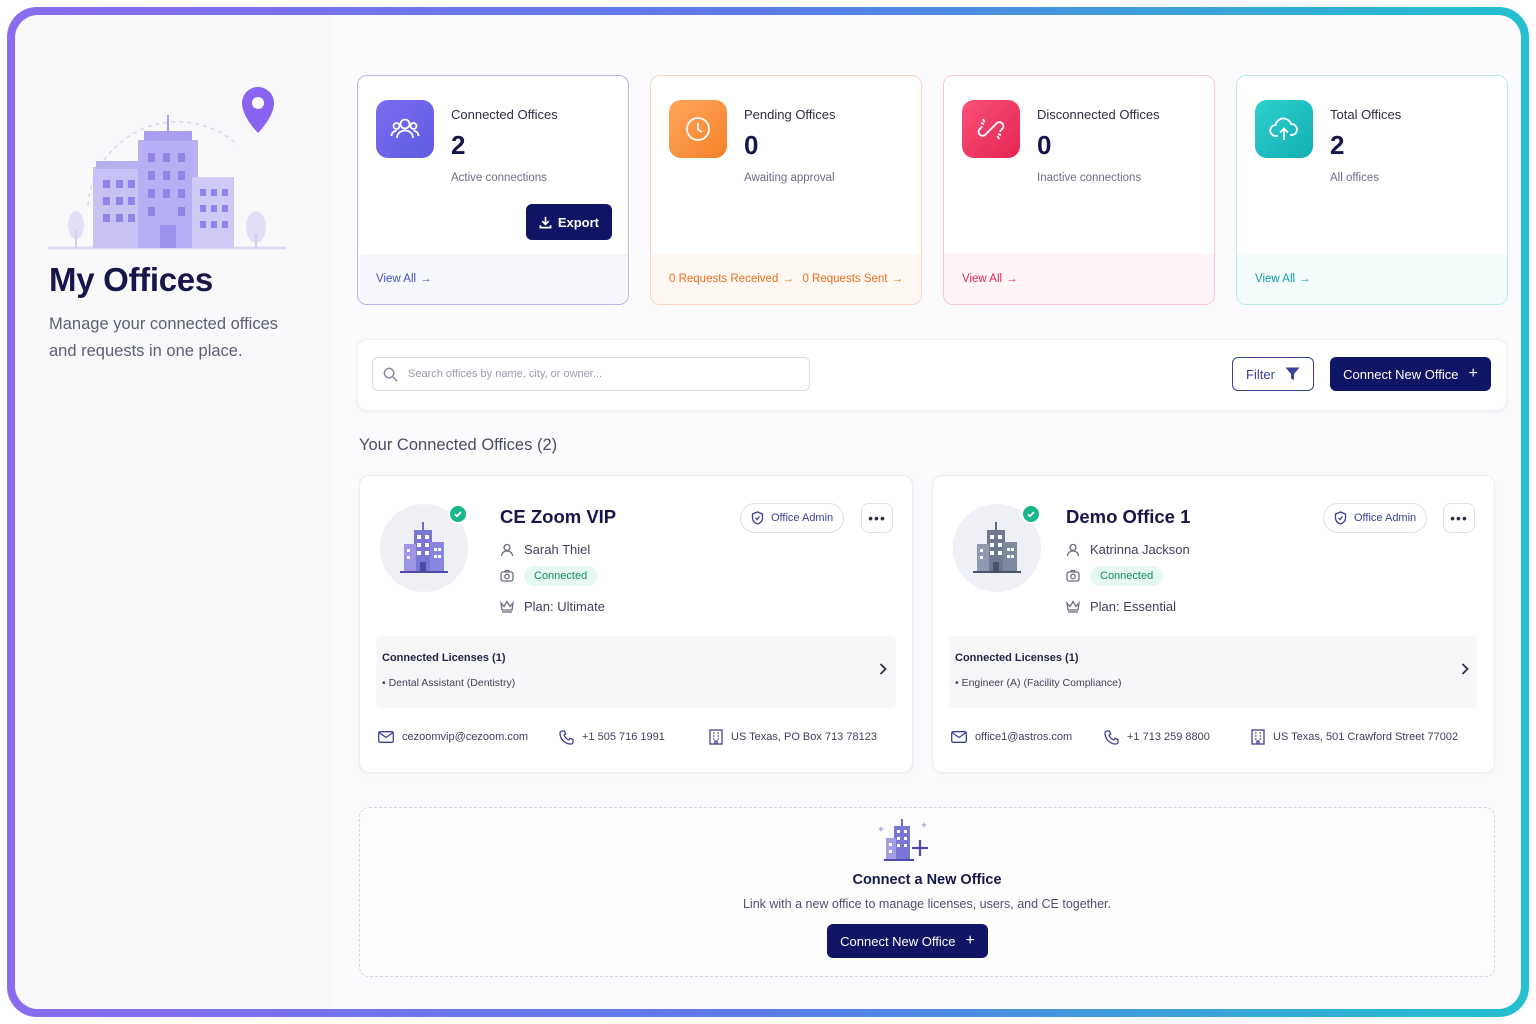 This screenshot has width=1536, height=1024. I want to click on email-text: cezoomvip@cezoom.com, so click(465, 737).